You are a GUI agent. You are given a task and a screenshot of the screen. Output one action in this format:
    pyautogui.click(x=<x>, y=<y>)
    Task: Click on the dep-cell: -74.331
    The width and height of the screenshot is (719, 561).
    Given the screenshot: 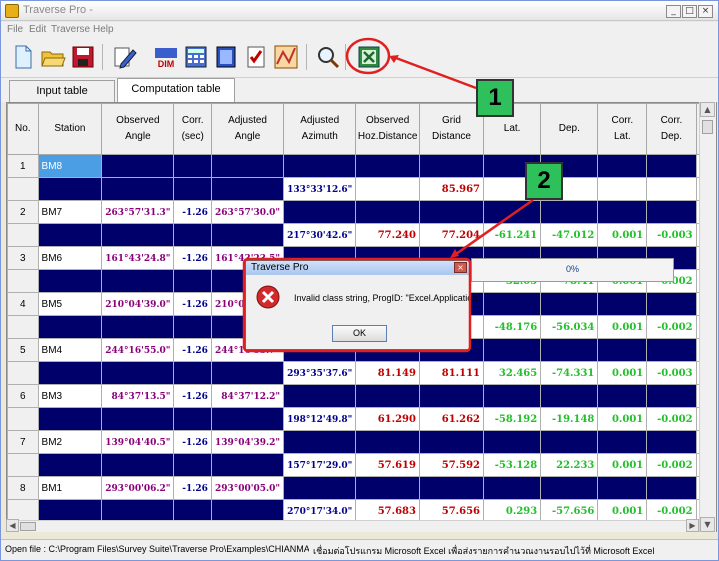 What is the action you would take?
    pyautogui.click(x=569, y=373)
    